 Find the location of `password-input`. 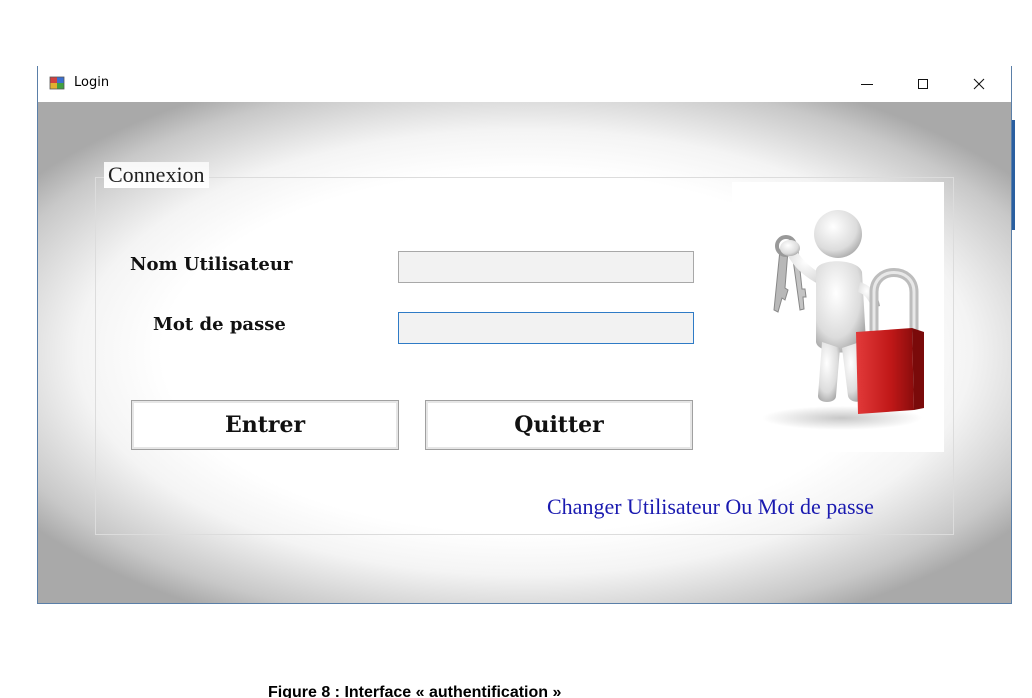

password-input is located at coordinates (546, 328).